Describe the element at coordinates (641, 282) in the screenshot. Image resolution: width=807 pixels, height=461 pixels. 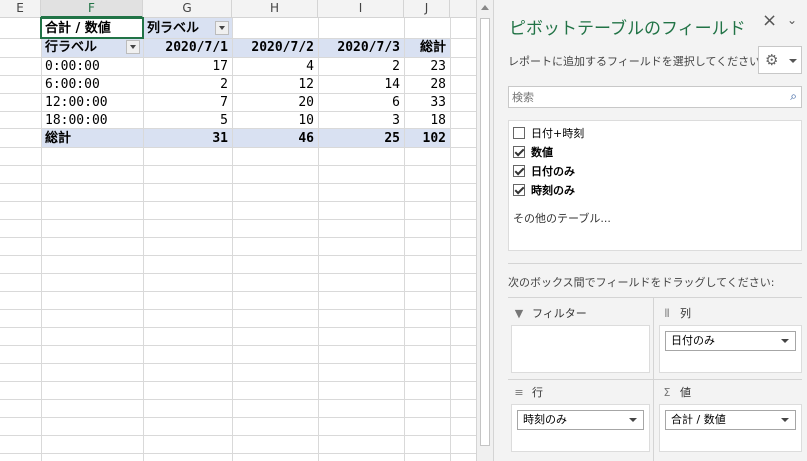
I see `areas-instruction: 次のボックス間でフィールドをドラッグしてください:` at that location.